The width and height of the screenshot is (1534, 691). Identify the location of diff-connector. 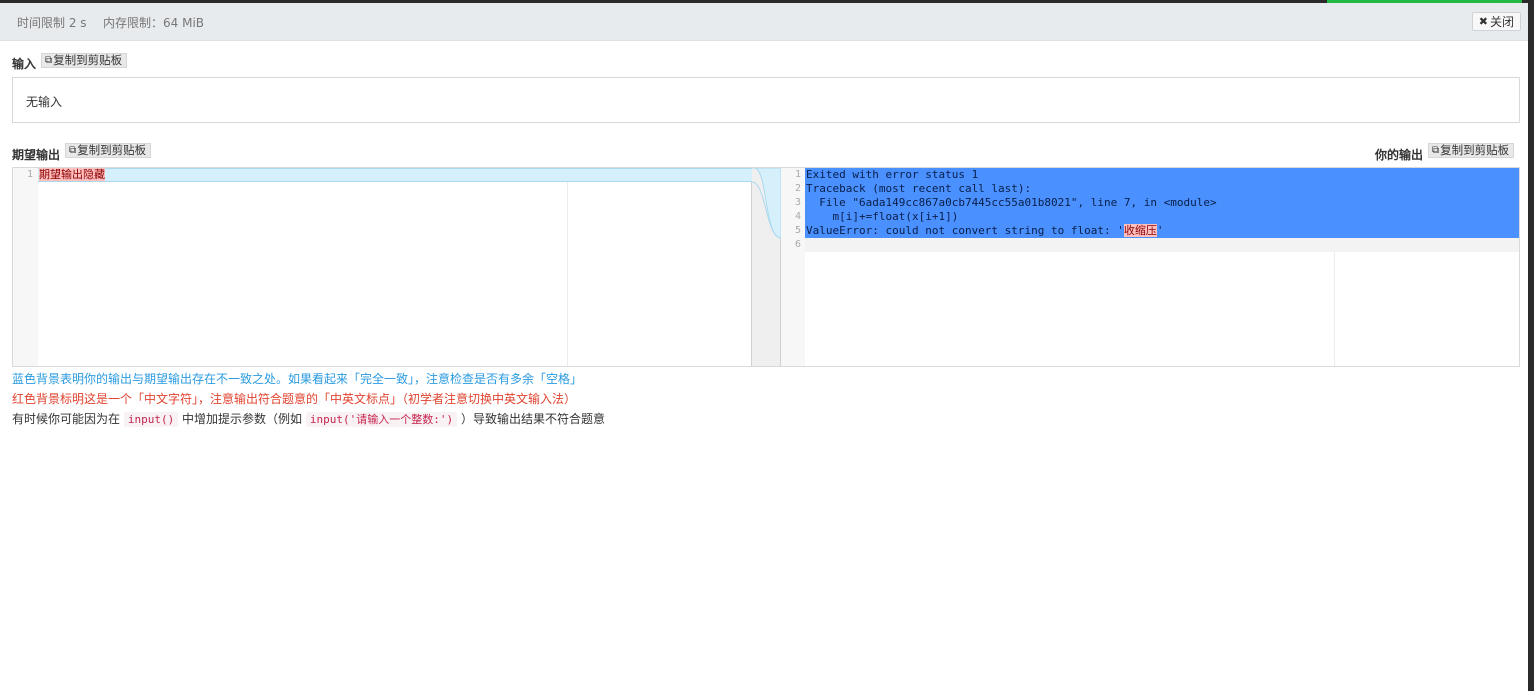
(766, 267).